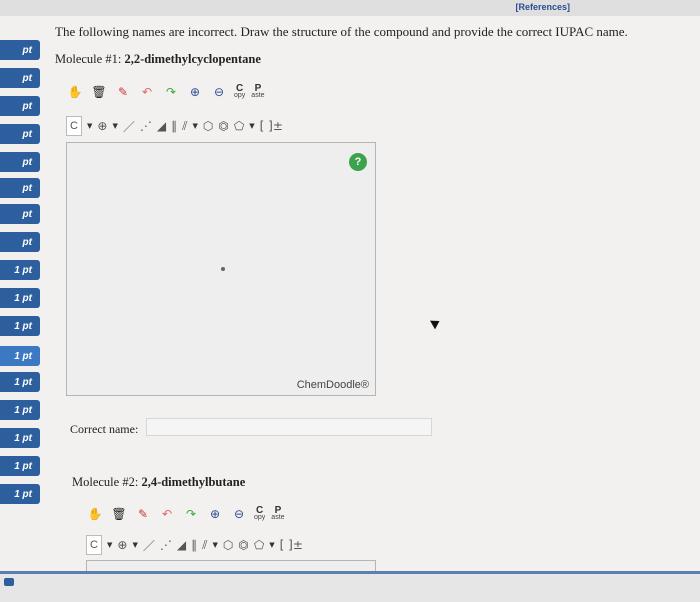 The image size is (700, 602). I want to click on canvas-dot, so click(223, 269).